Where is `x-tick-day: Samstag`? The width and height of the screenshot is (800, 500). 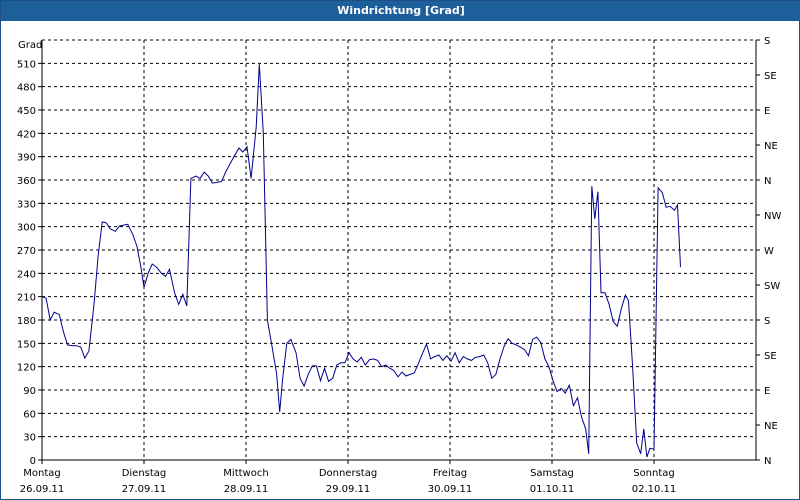
x-tick-day: Samstag is located at coordinates (552, 473).